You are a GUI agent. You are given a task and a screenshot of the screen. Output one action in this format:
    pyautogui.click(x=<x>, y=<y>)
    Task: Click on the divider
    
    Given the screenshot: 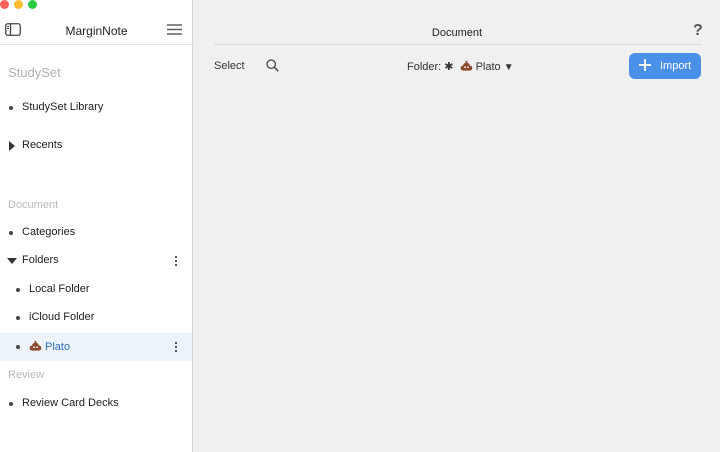 What is the action you would take?
    pyautogui.click(x=458, y=44)
    